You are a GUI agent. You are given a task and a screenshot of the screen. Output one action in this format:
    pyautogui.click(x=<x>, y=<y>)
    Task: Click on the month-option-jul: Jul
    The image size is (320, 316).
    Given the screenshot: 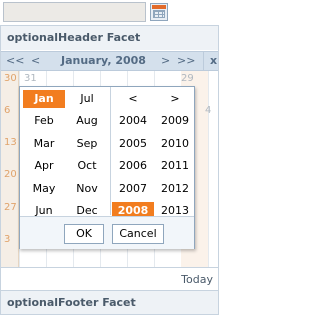 What is the action you would take?
    pyautogui.click(x=87, y=99)
    